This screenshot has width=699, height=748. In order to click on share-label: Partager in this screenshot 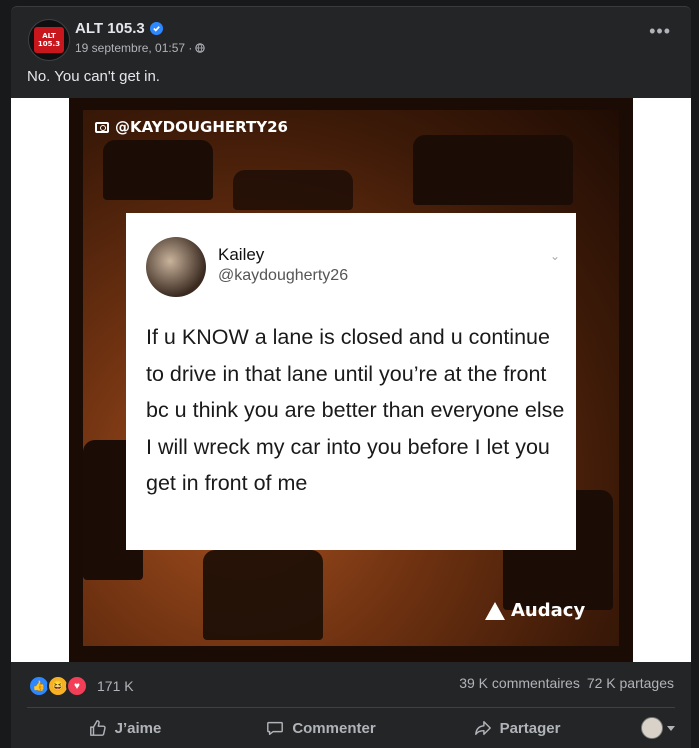, I will do `click(530, 728)`.